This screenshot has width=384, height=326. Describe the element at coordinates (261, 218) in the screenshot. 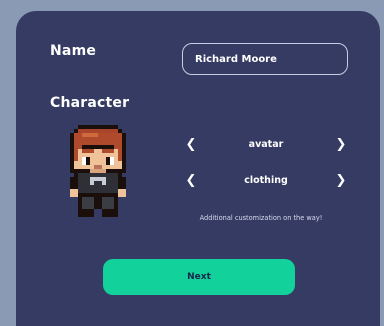

I see `customization-note: Additional customization on the way!` at that location.